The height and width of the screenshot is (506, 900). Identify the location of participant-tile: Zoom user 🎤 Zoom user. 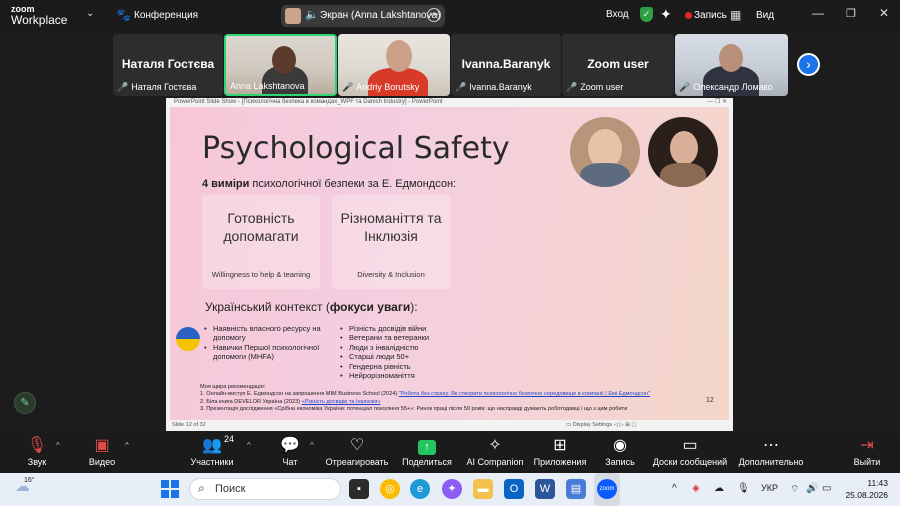
(618, 65).